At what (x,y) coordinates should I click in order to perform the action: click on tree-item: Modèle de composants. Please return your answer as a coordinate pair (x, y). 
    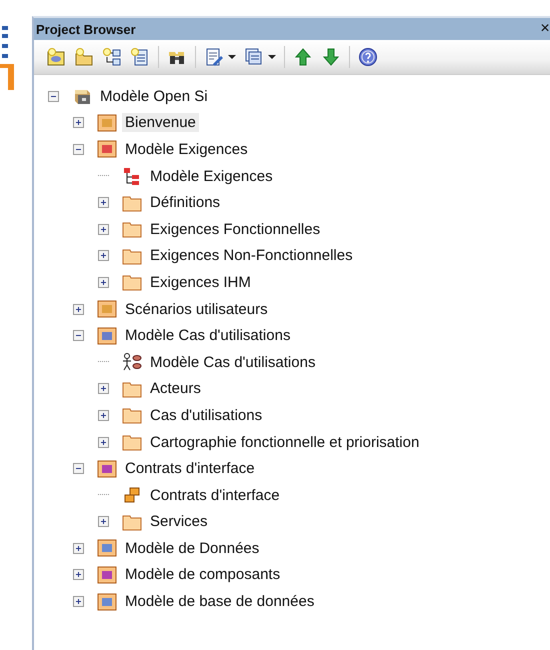
    Looking at the image, I should click on (203, 574).